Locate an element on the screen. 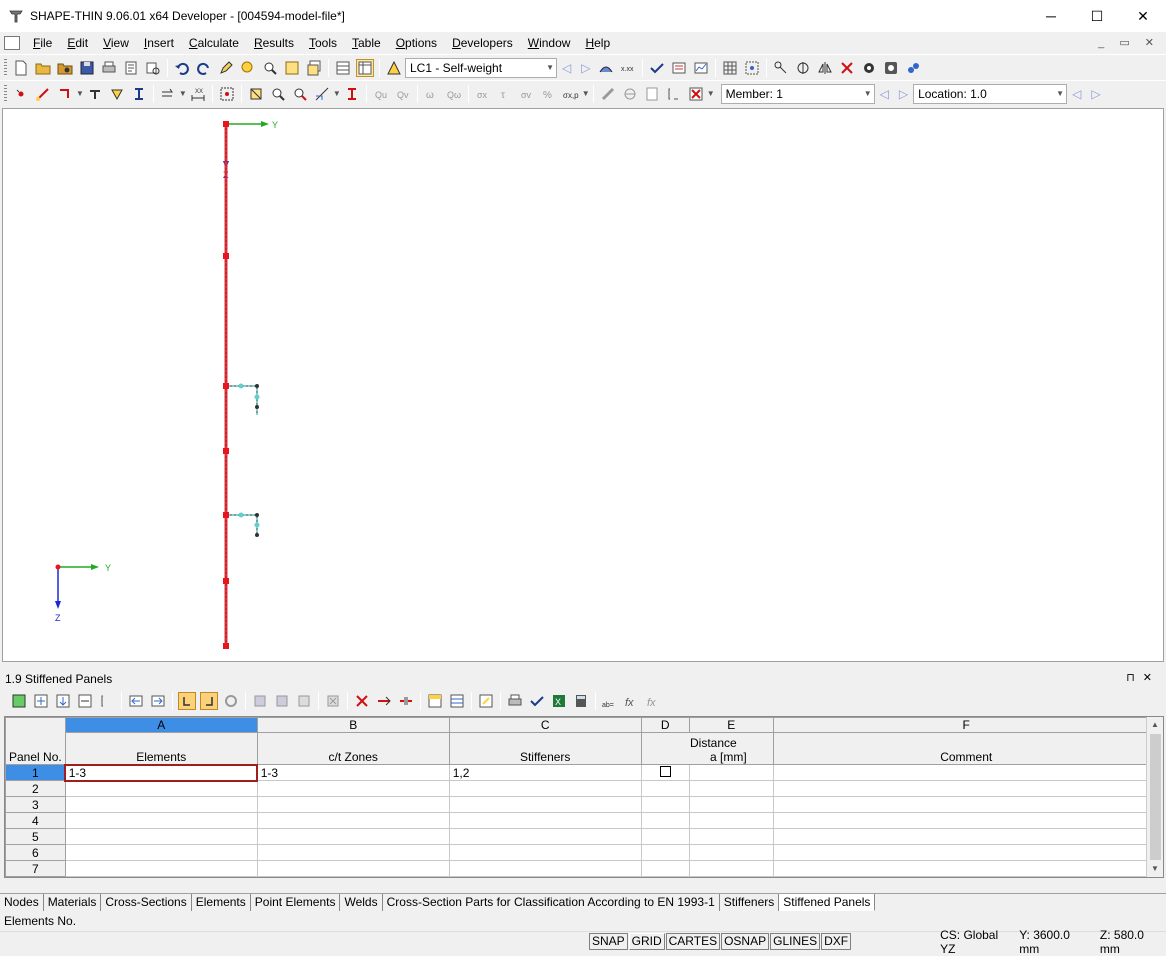 This screenshot has height=956, width=1166. zoom-all-icon is located at coordinates (314, 68).